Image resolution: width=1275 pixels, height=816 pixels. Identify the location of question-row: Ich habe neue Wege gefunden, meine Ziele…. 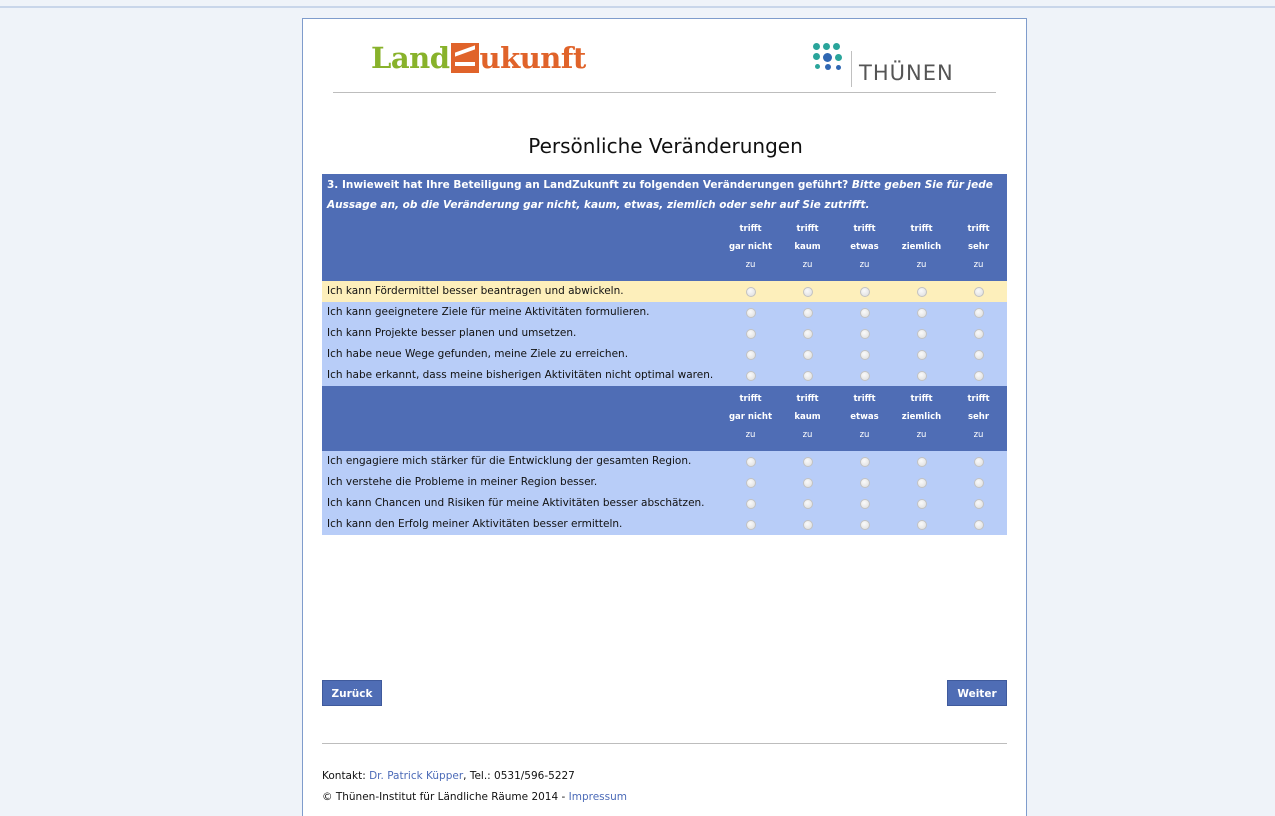
(664, 354).